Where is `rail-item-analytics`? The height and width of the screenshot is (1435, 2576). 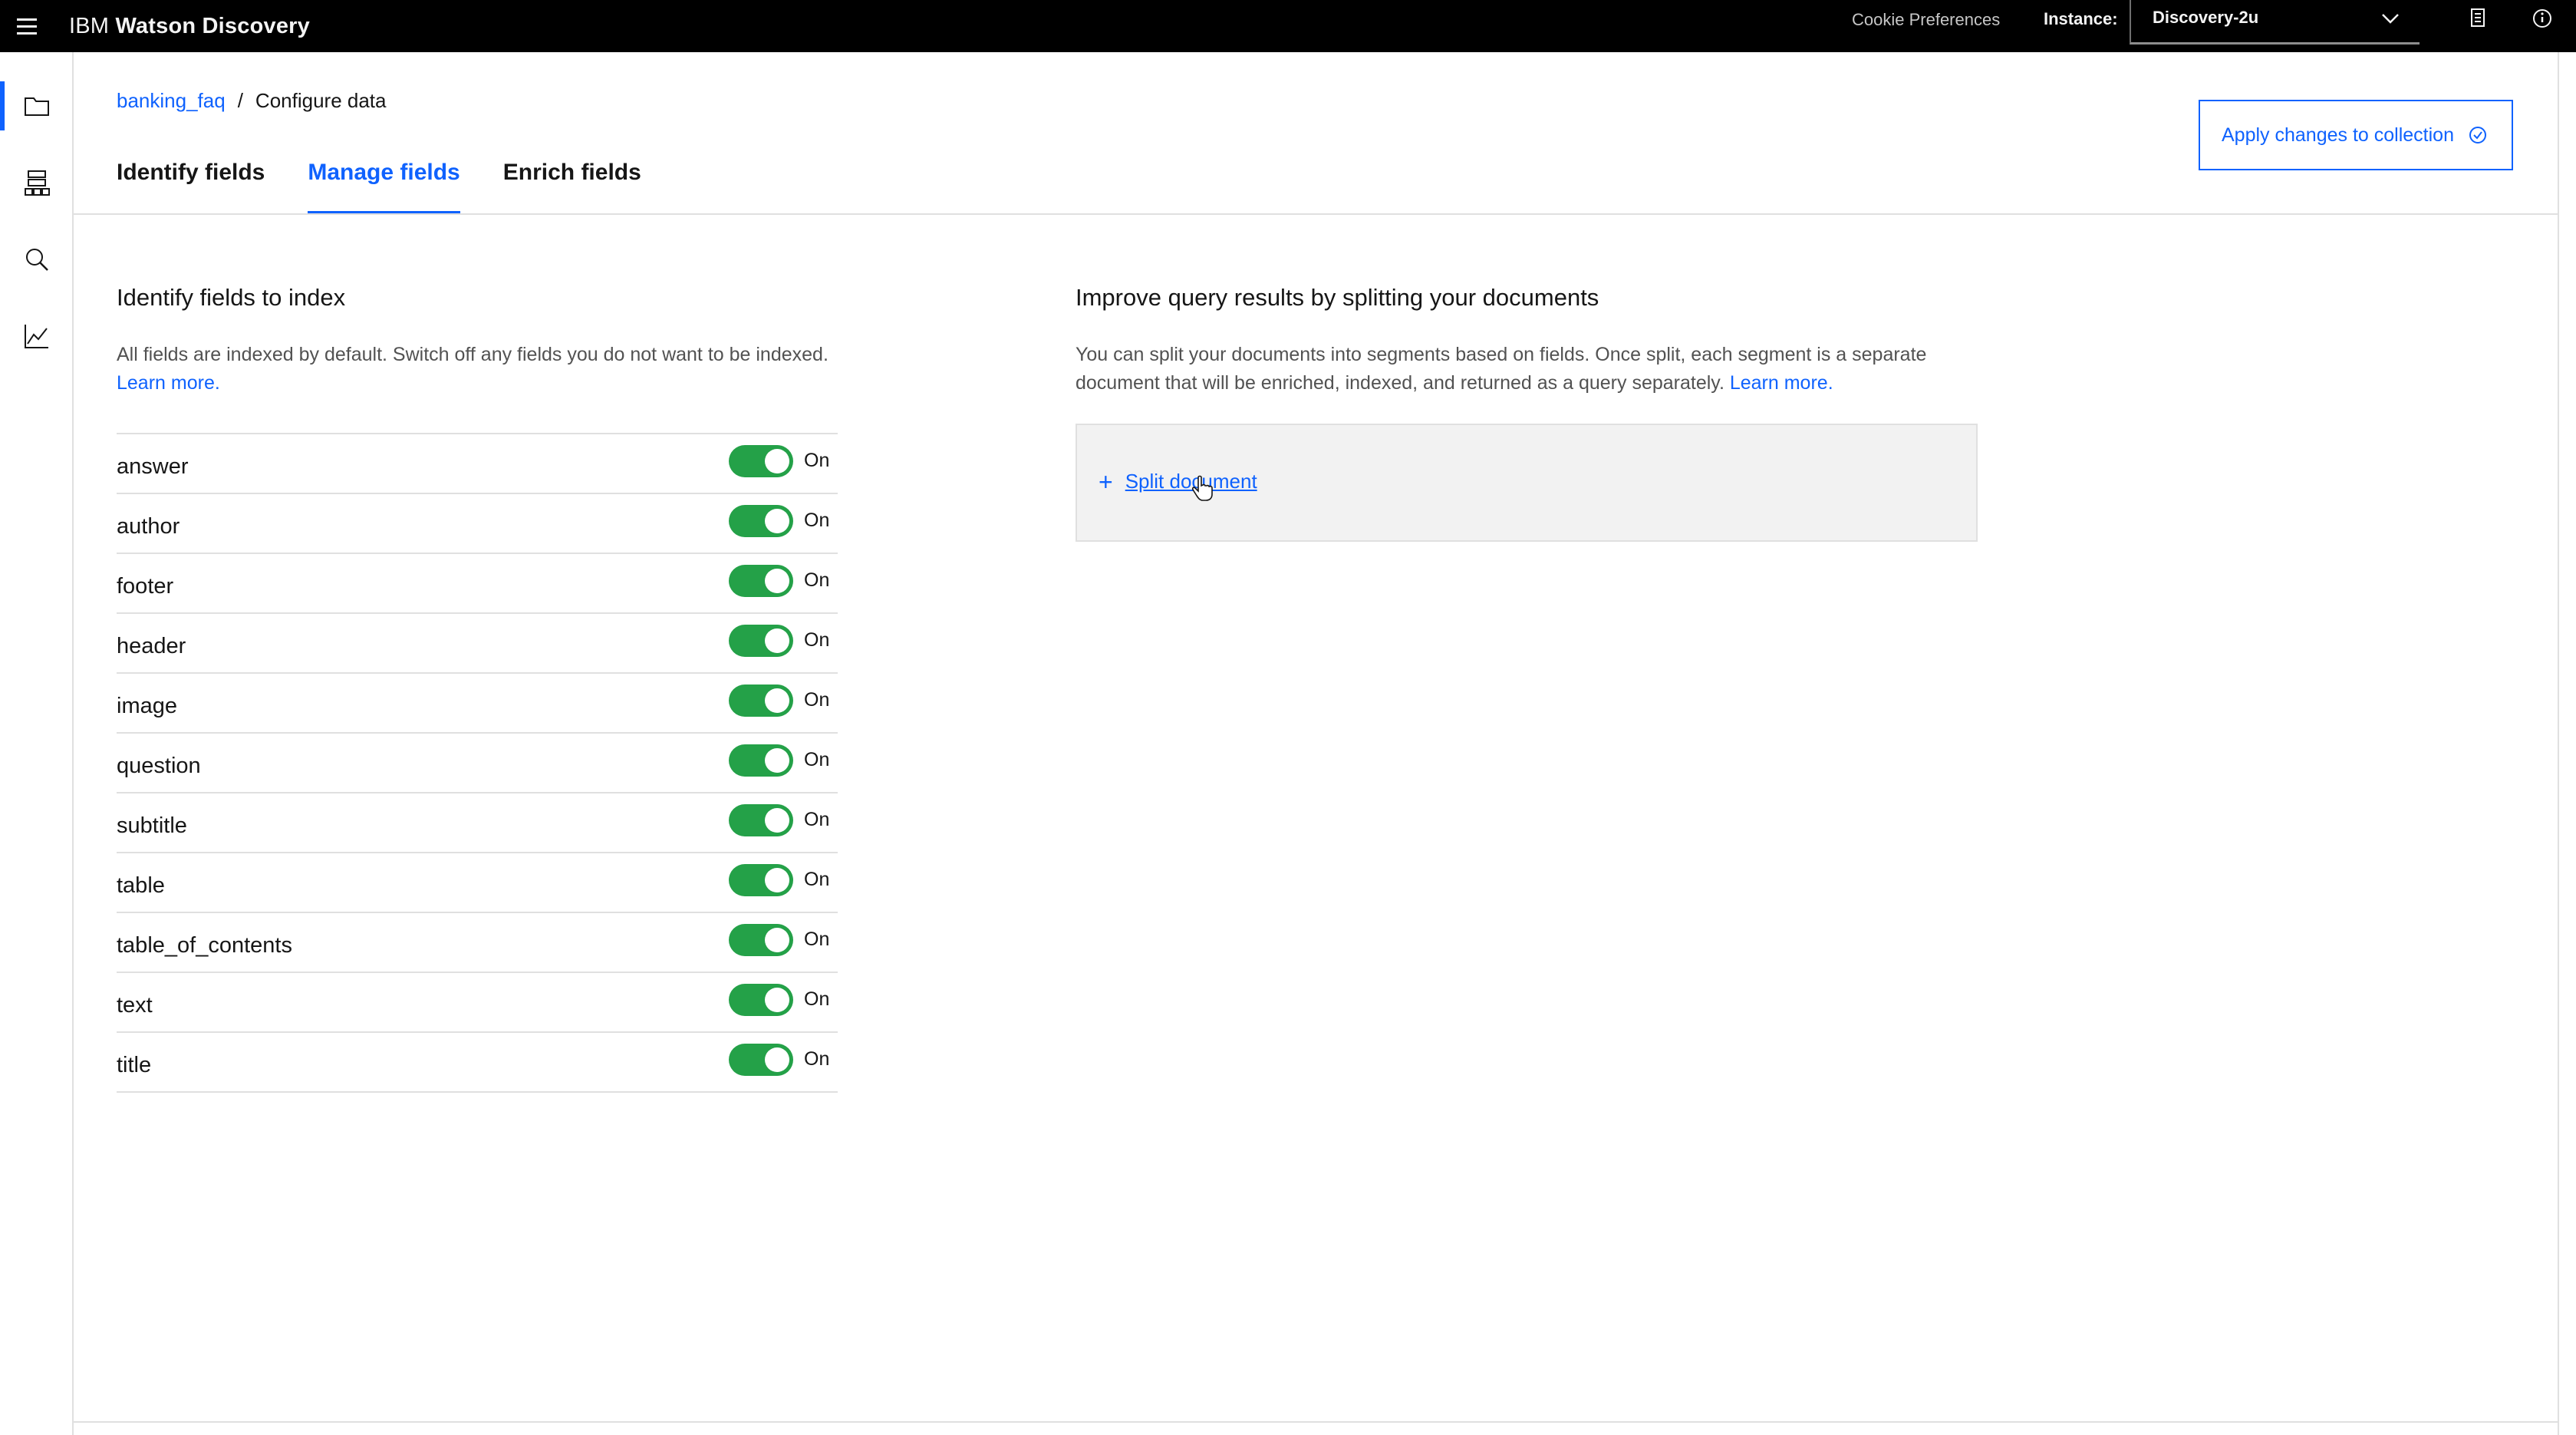 rail-item-analytics is located at coordinates (37, 336).